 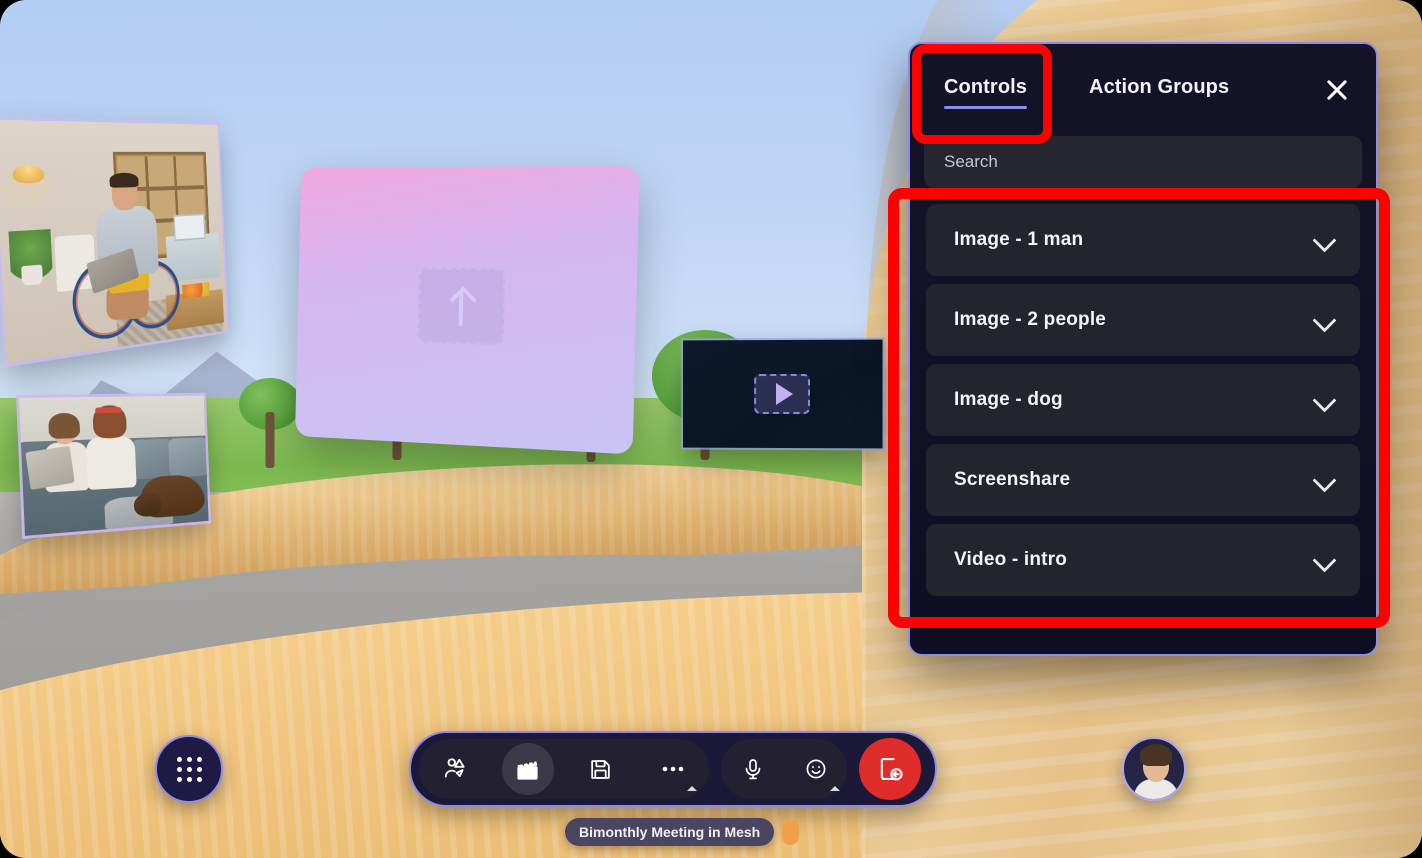 I want to click on microphone-icon, so click(x=753, y=769).